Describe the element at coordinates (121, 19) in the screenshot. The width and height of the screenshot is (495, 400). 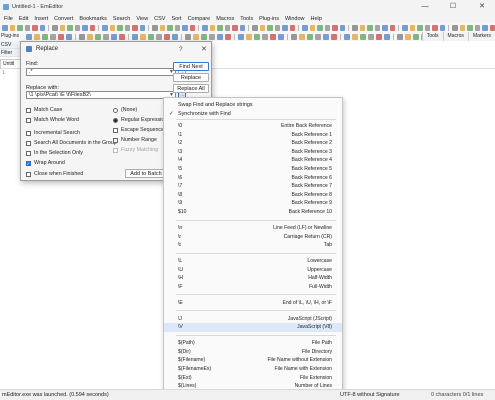
I see `menu-search: Search` at that location.